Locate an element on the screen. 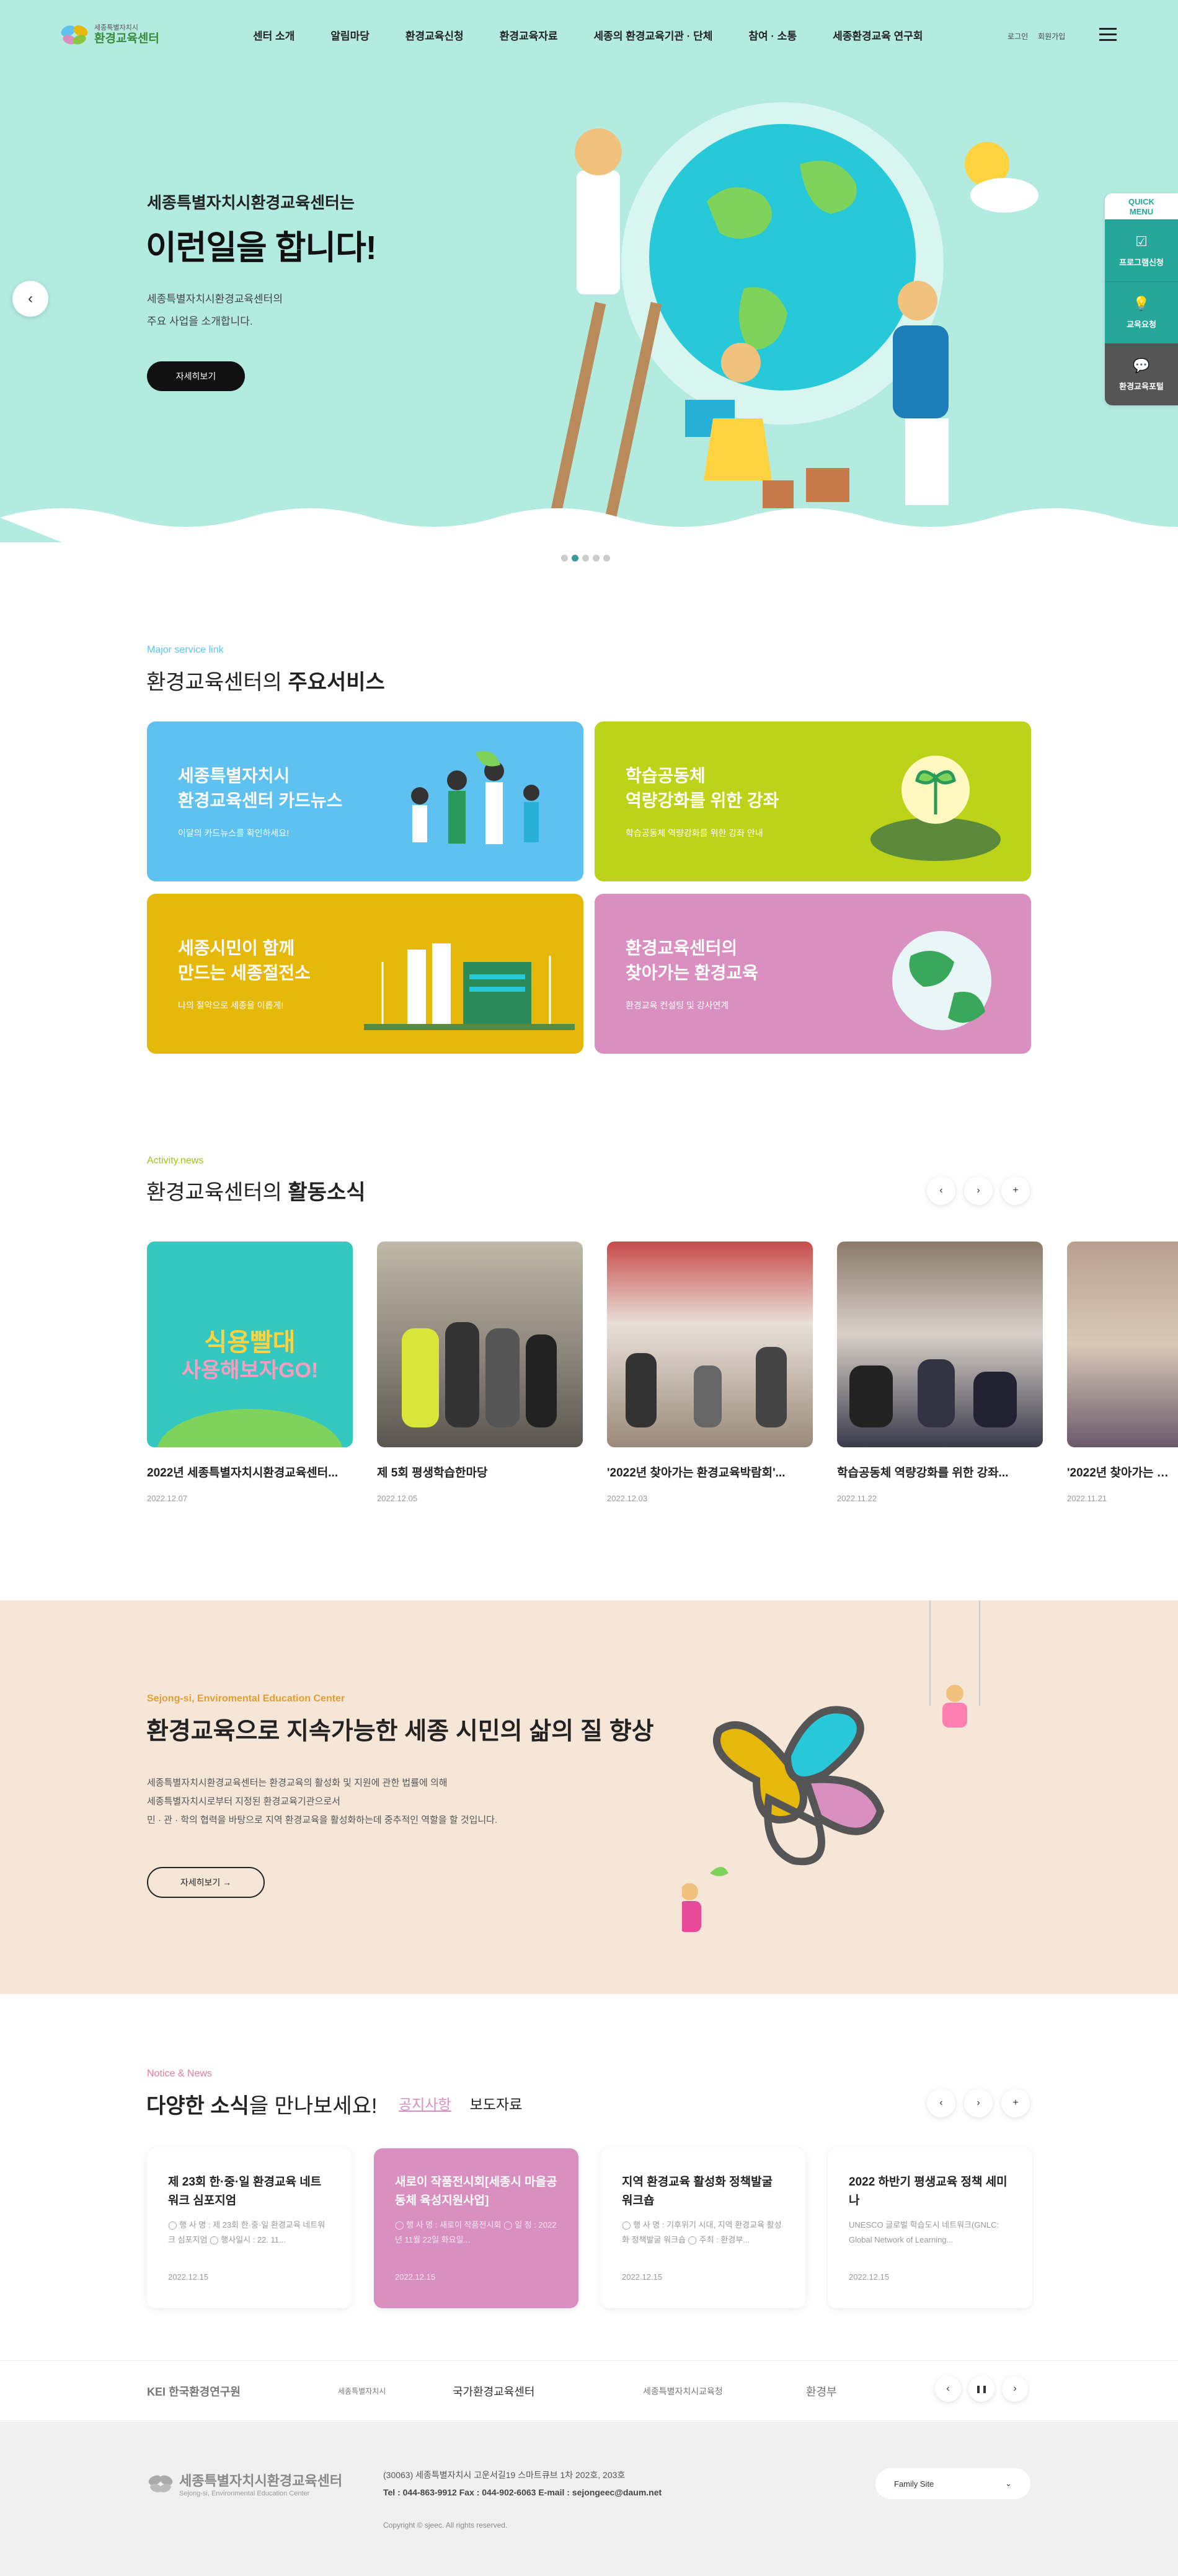  partner-controls: ‹ ❚❚ › is located at coordinates (981, 2389).